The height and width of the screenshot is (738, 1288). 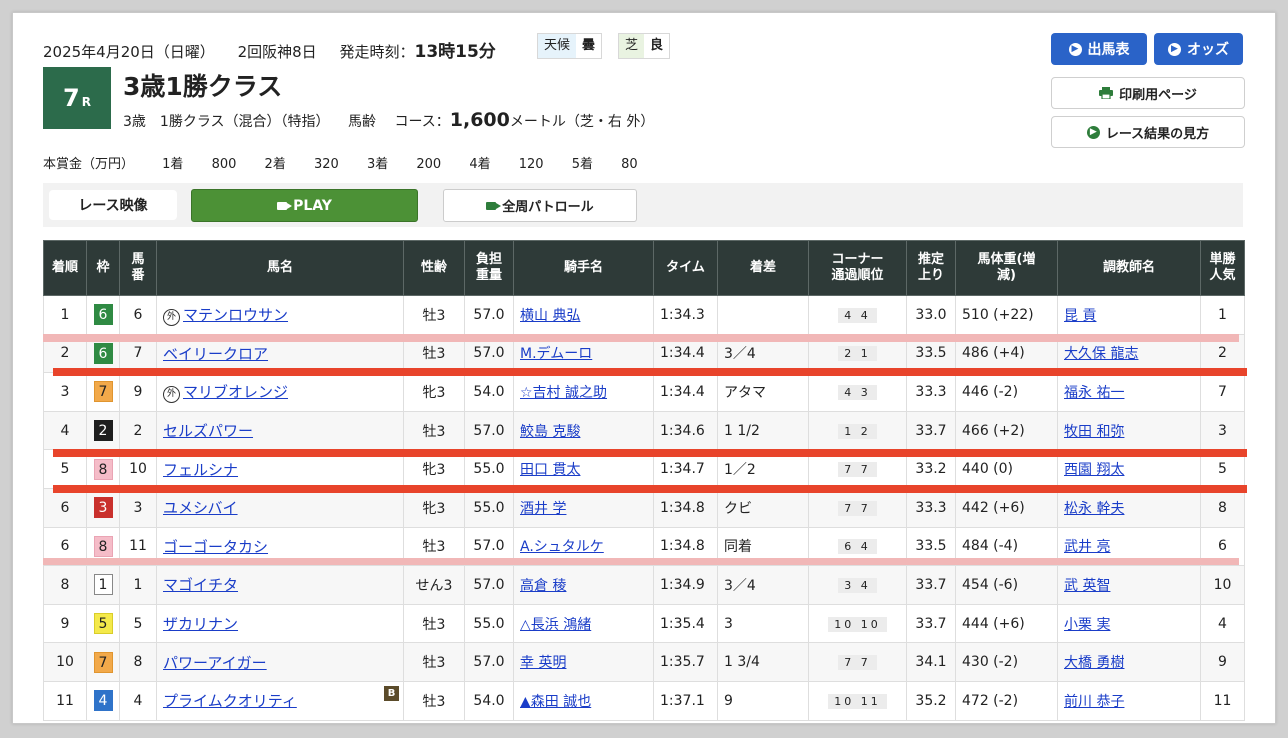 I want to click on jockey-link: 田口 貫太, so click(x=550, y=470).